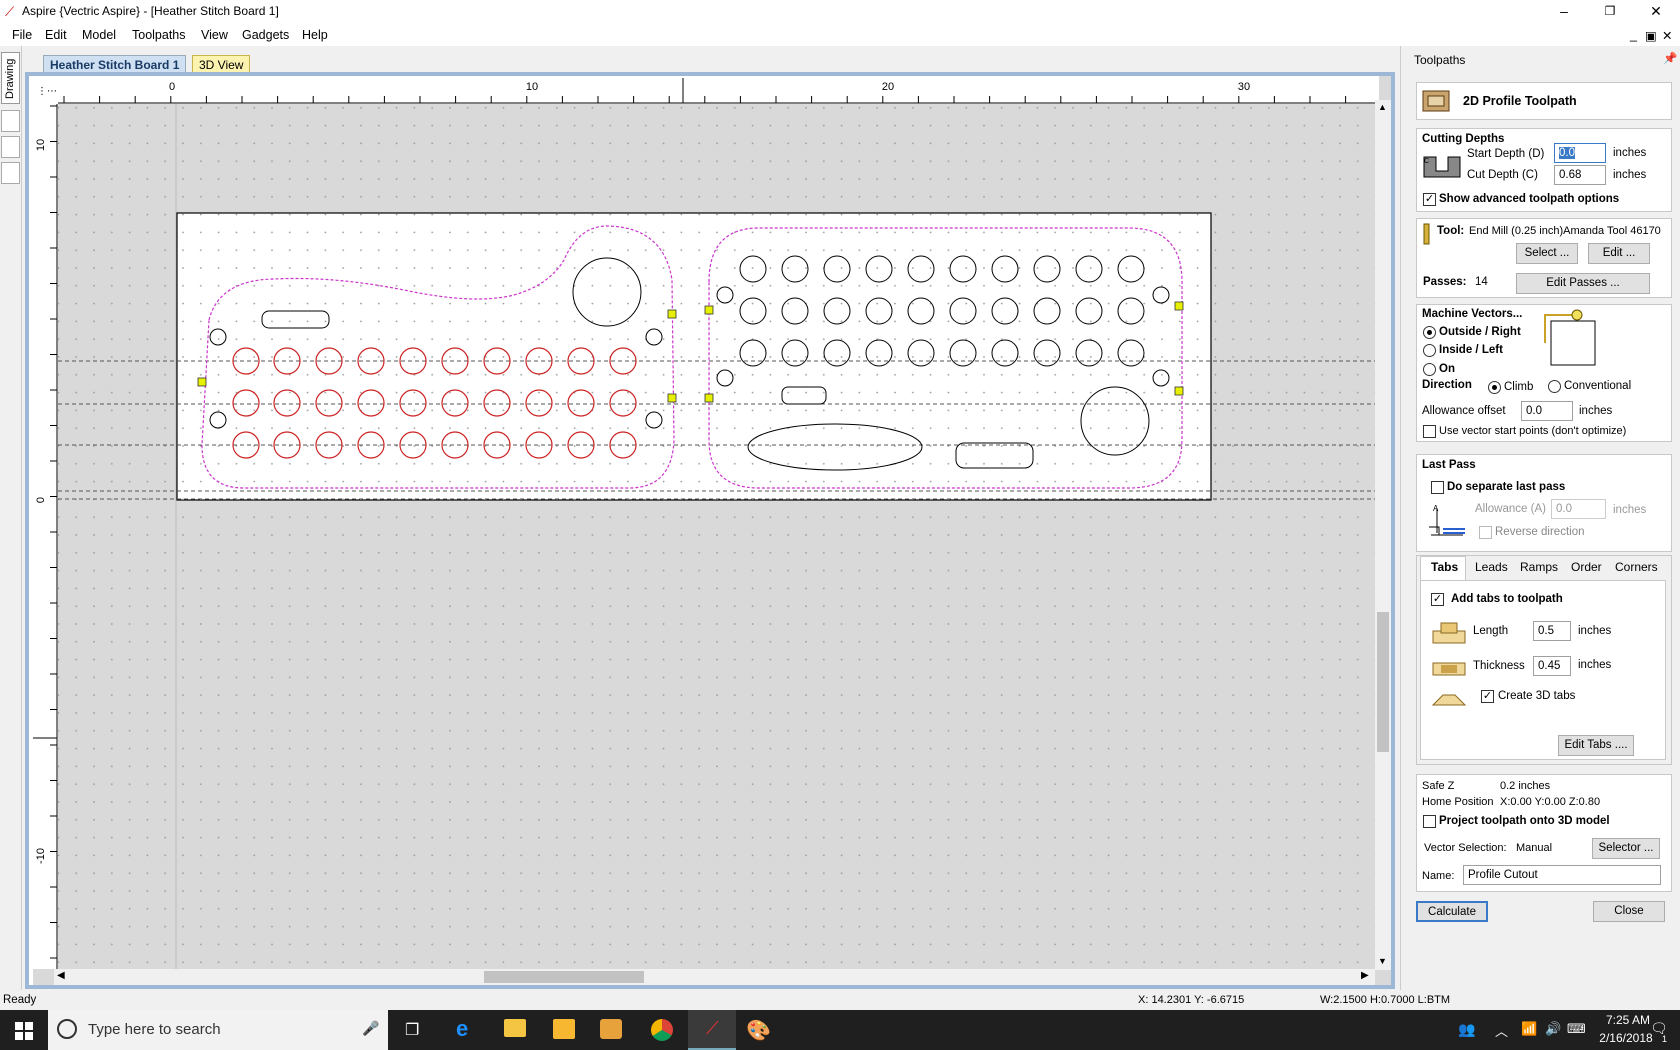 This screenshot has height=1050, width=1680. Describe the element at coordinates (1586, 567) in the screenshot. I see `tab-order: Order` at that location.